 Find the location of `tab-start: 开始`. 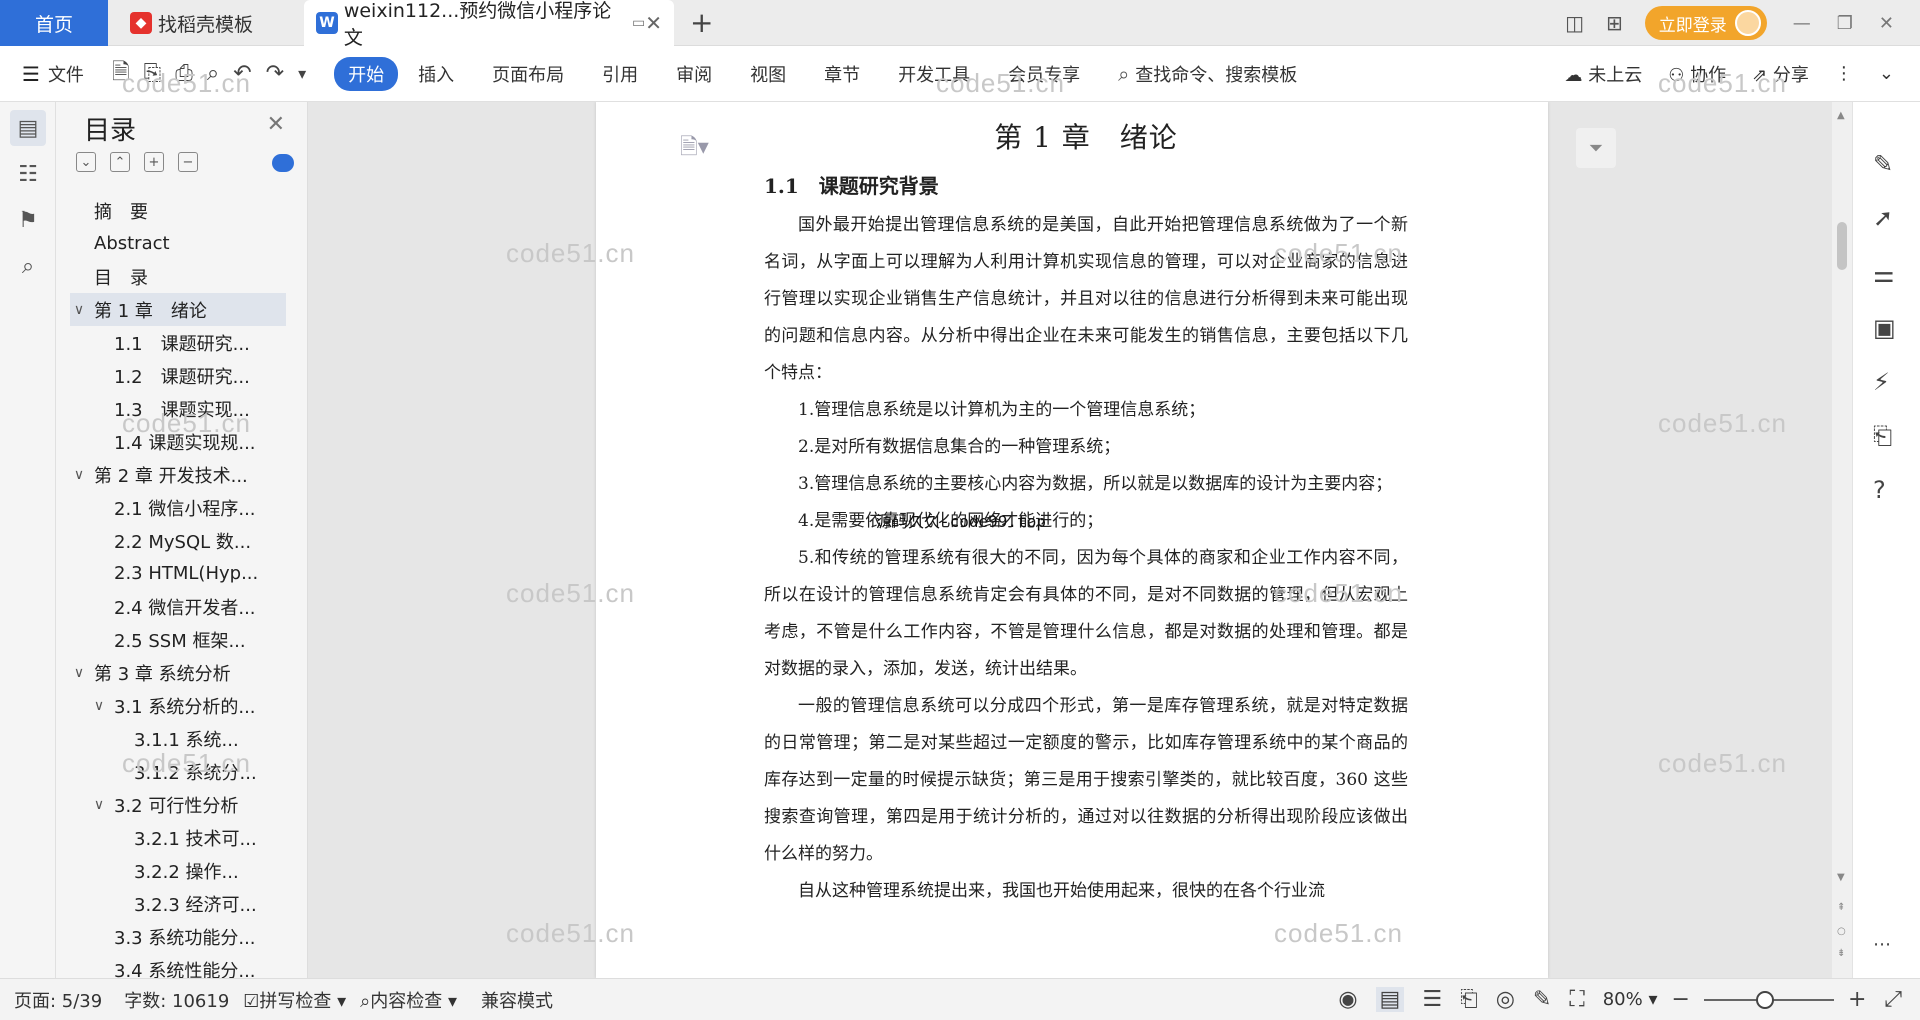

tab-start: 开始 is located at coordinates (366, 73).